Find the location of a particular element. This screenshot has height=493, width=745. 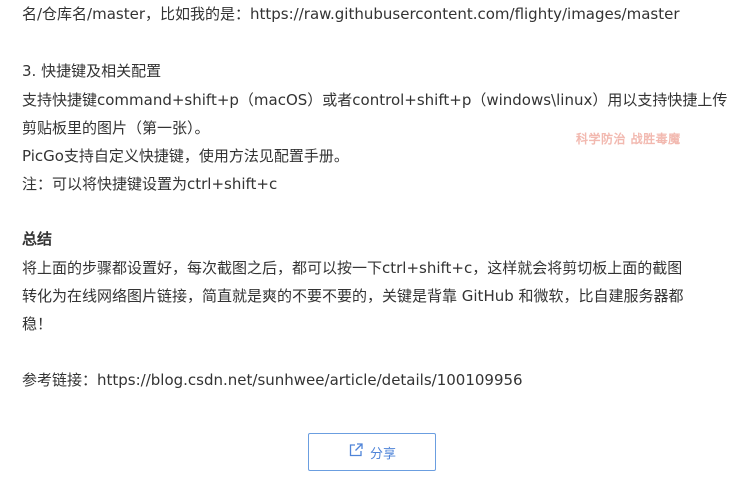

text-line-summary-3: 稳！ is located at coordinates (37, 324).